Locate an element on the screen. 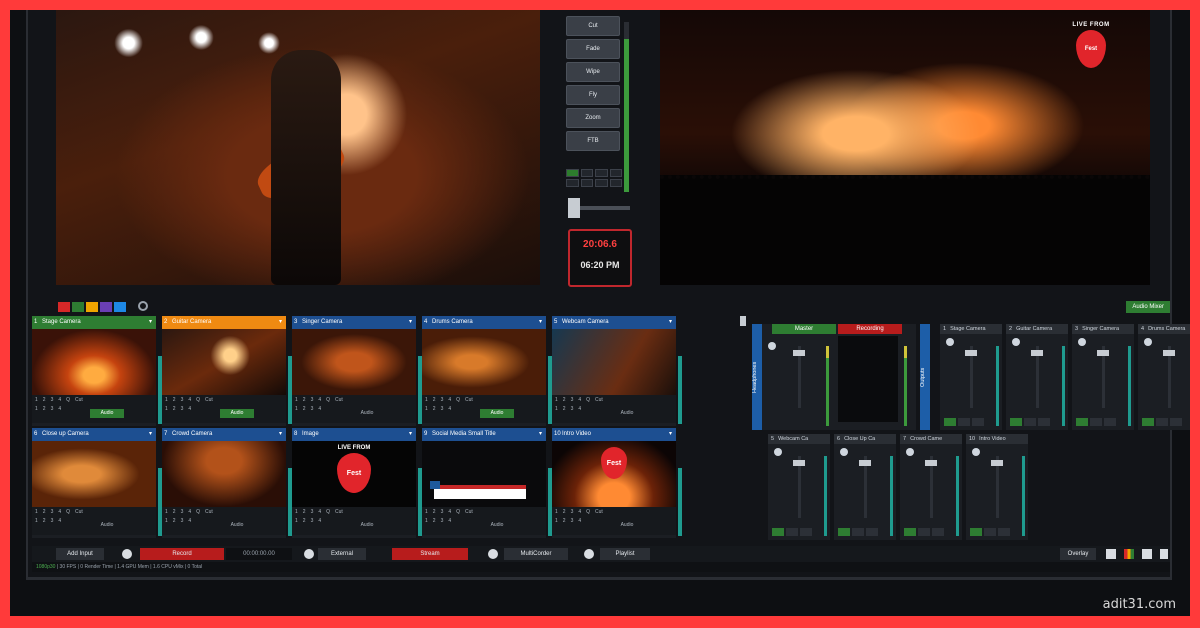 This screenshot has width=1200, height=628. input-header: 5 Webcam Camera ▾ is located at coordinates (614, 322).